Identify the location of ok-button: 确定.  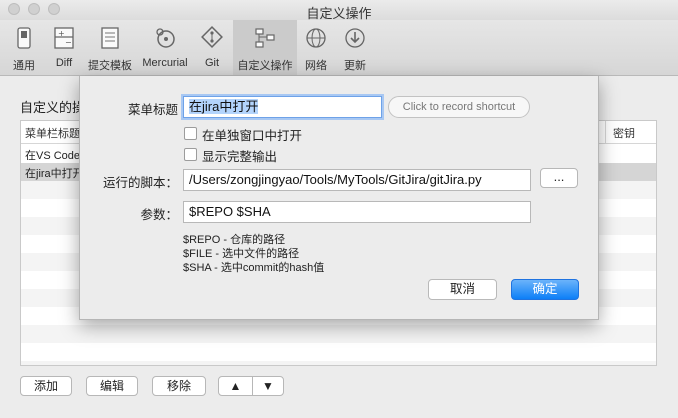
(545, 289).